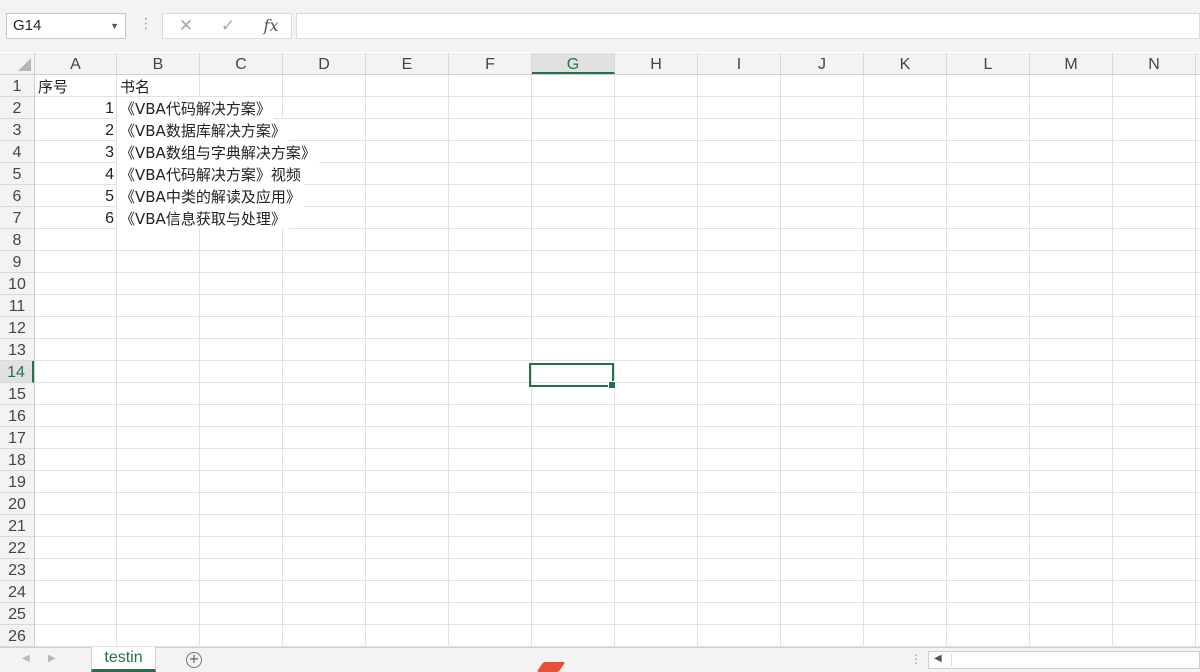 The height and width of the screenshot is (672, 1200). Describe the element at coordinates (17, 548) in the screenshot. I see `row-header-22: 22` at that location.